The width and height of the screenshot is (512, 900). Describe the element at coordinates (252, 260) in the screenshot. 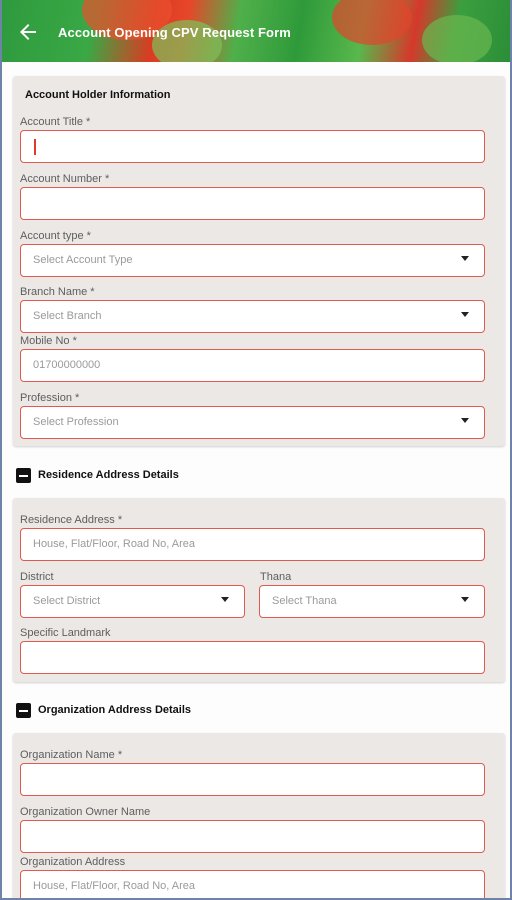

I see `account-type-select: Select Account Type` at that location.